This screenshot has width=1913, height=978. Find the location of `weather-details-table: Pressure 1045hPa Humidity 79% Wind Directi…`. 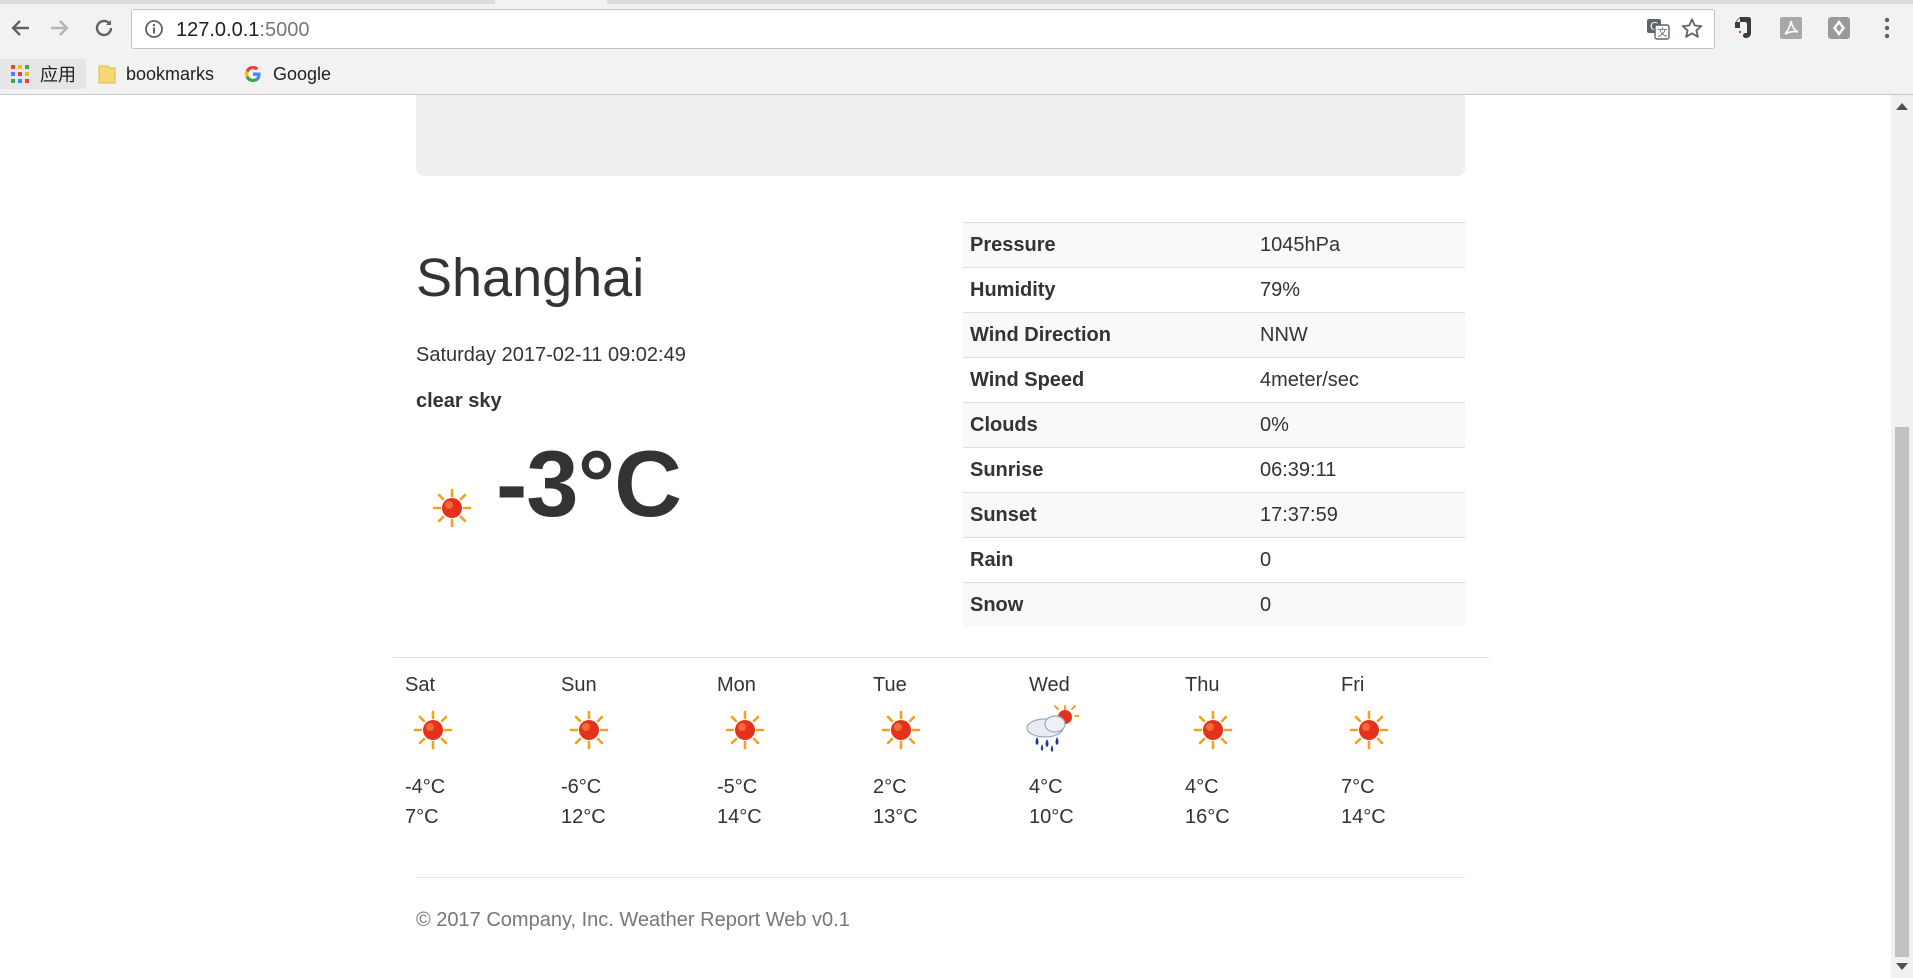

weather-details-table: Pressure 1045hPa Humidity 79% Wind Directi… is located at coordinates (1214, 424).